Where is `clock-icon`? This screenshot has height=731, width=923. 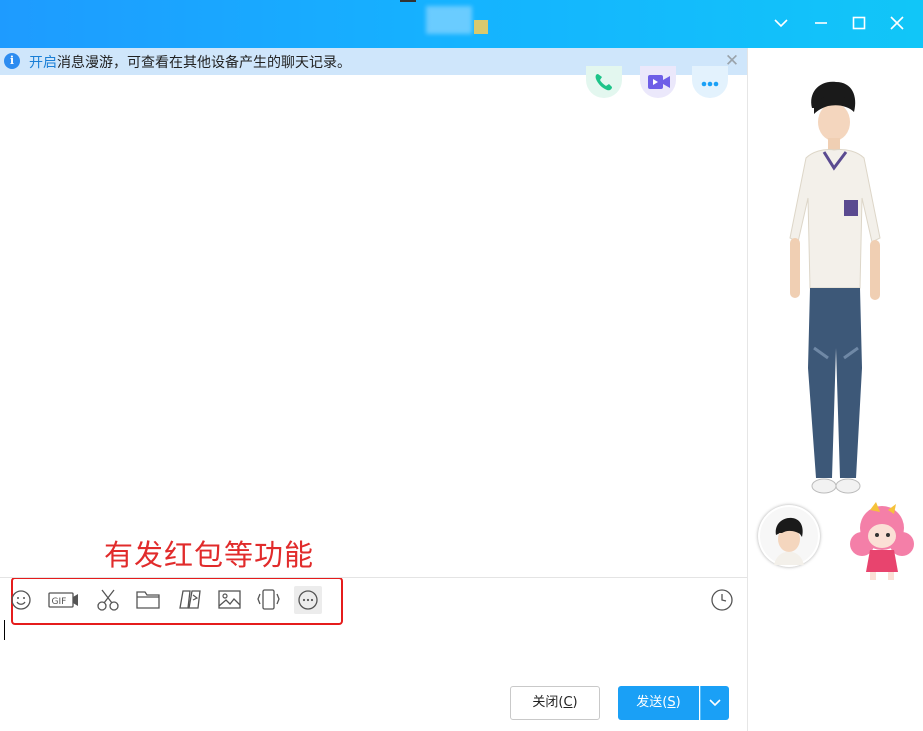
clock-icon is located at coordinates (722, 600).